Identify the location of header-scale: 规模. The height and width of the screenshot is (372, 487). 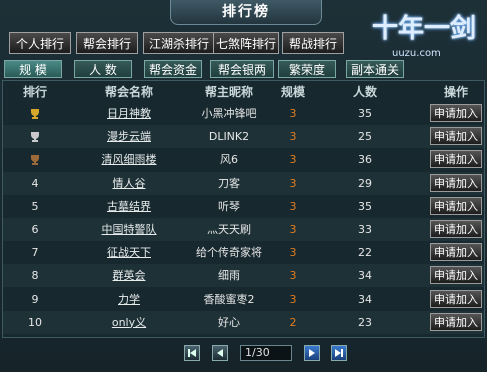
(292, 92).